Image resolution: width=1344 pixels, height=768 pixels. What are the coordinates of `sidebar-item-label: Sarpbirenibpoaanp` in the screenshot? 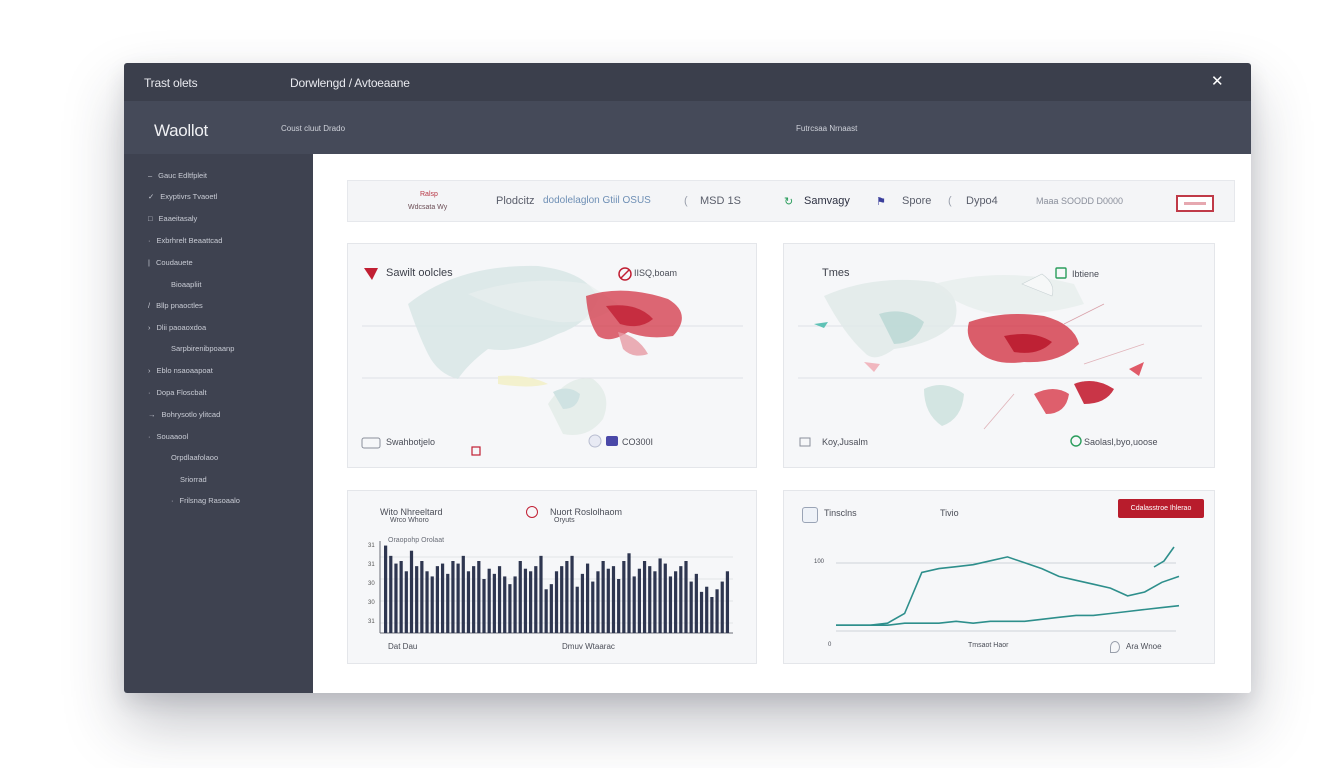 It's located at (203, 348).